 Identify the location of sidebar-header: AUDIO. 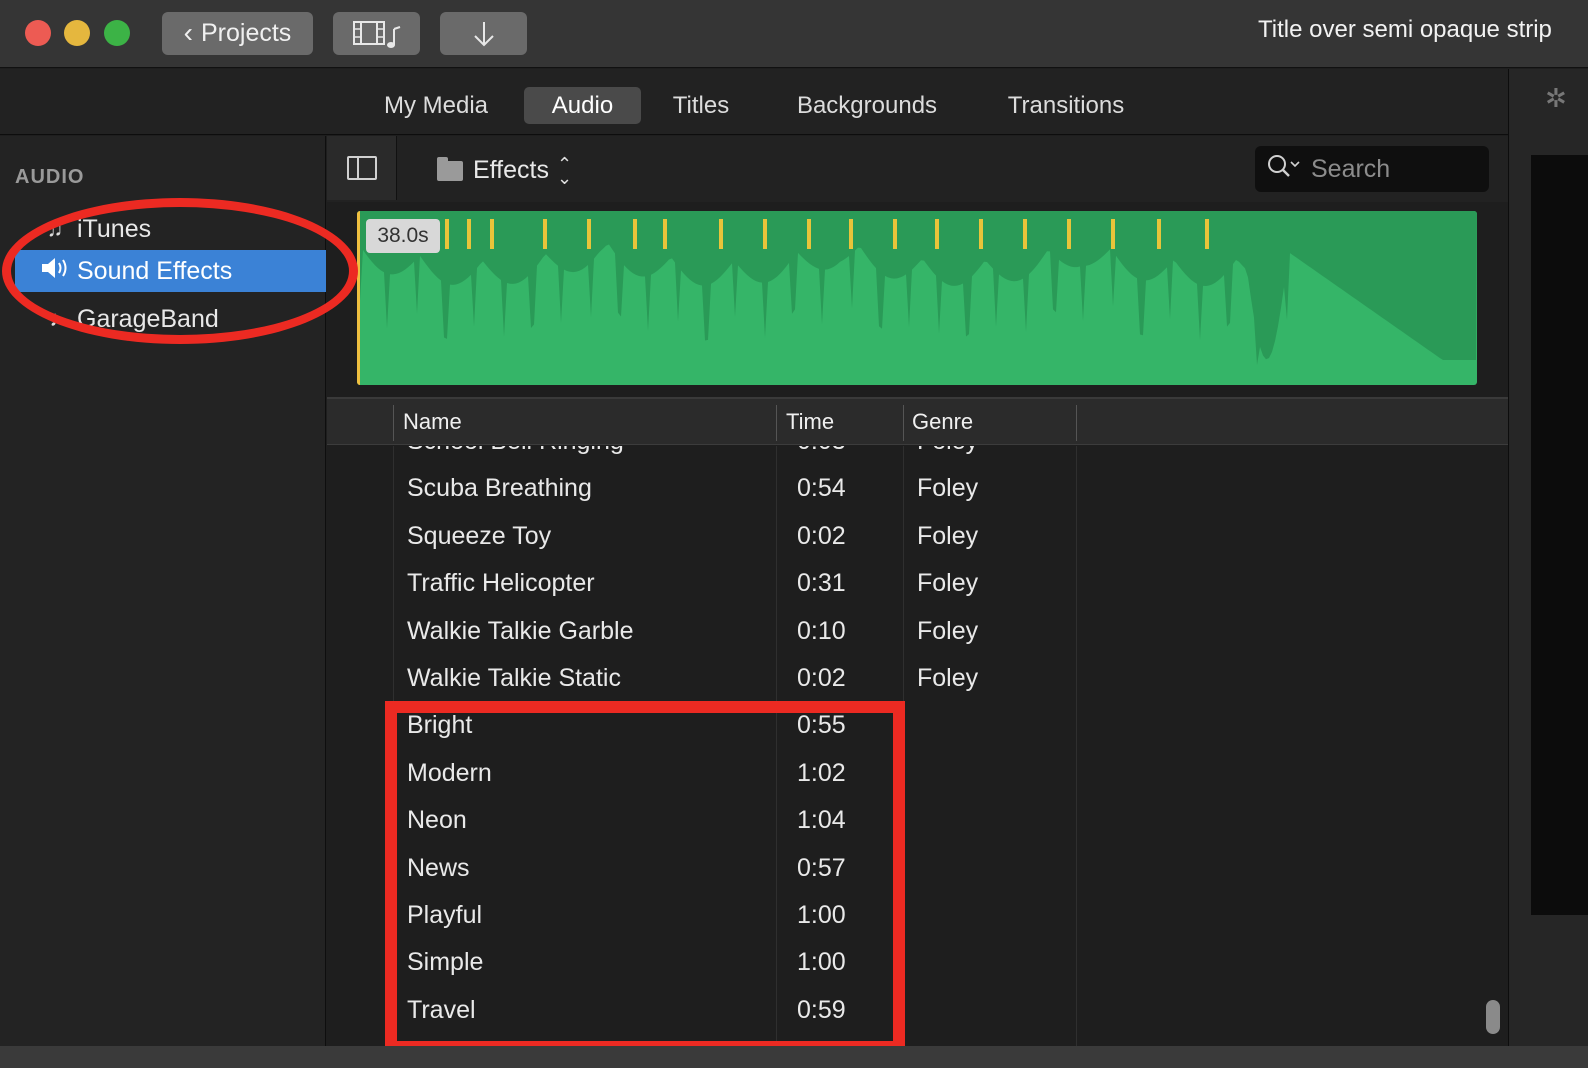
(50, 177).